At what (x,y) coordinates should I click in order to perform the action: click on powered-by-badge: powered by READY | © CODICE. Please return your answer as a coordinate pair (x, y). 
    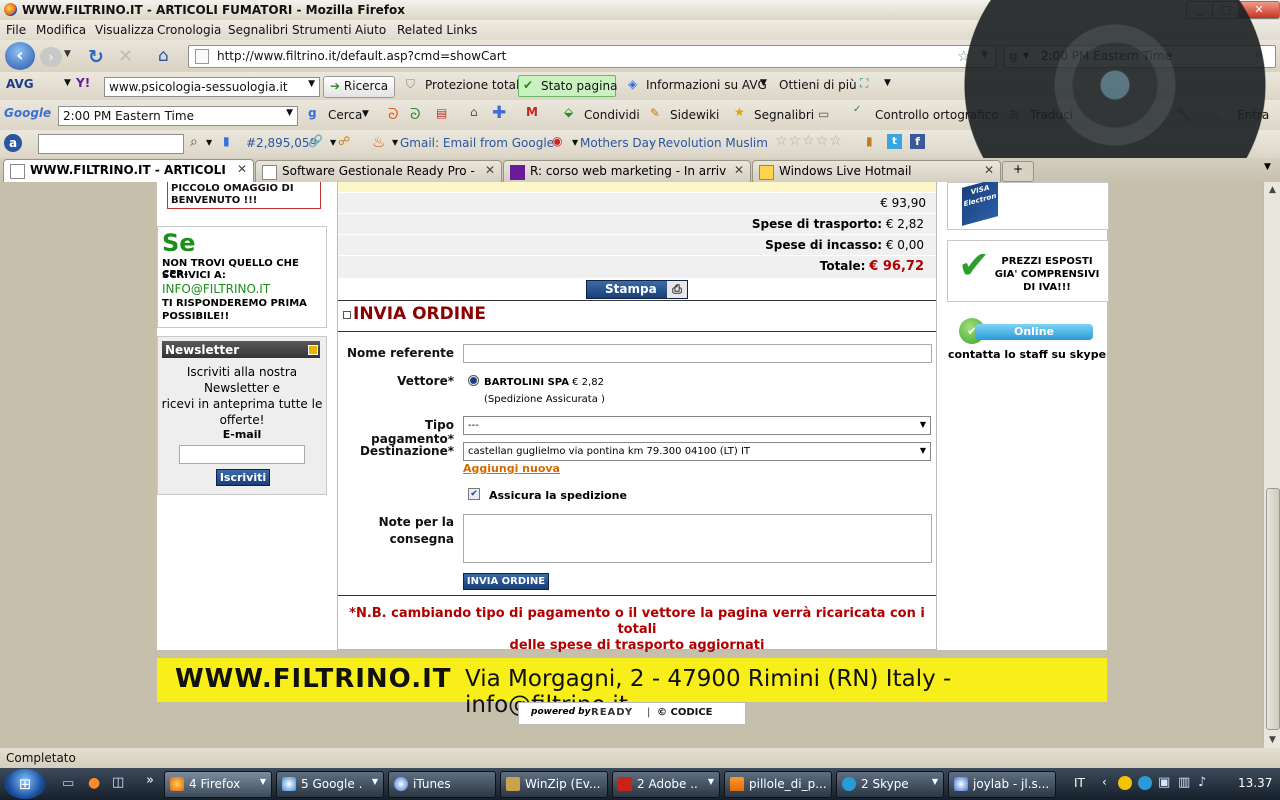
    Looking at the image, I should click on (632, 713).